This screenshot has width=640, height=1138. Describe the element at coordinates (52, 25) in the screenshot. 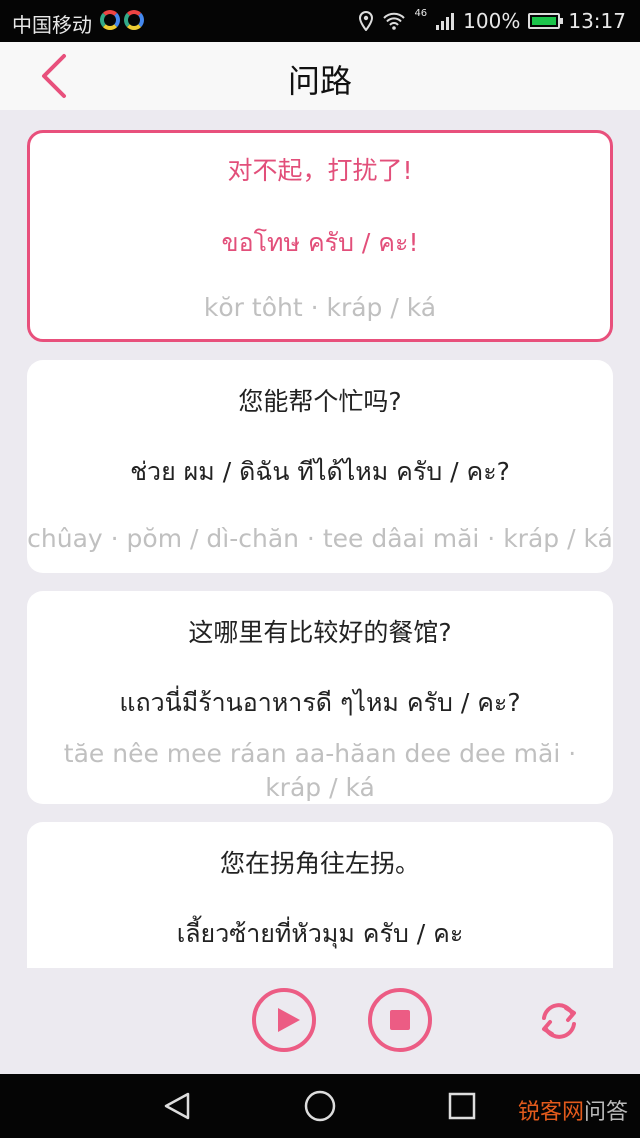

I see `carrier-label: 中国移动` at that location.